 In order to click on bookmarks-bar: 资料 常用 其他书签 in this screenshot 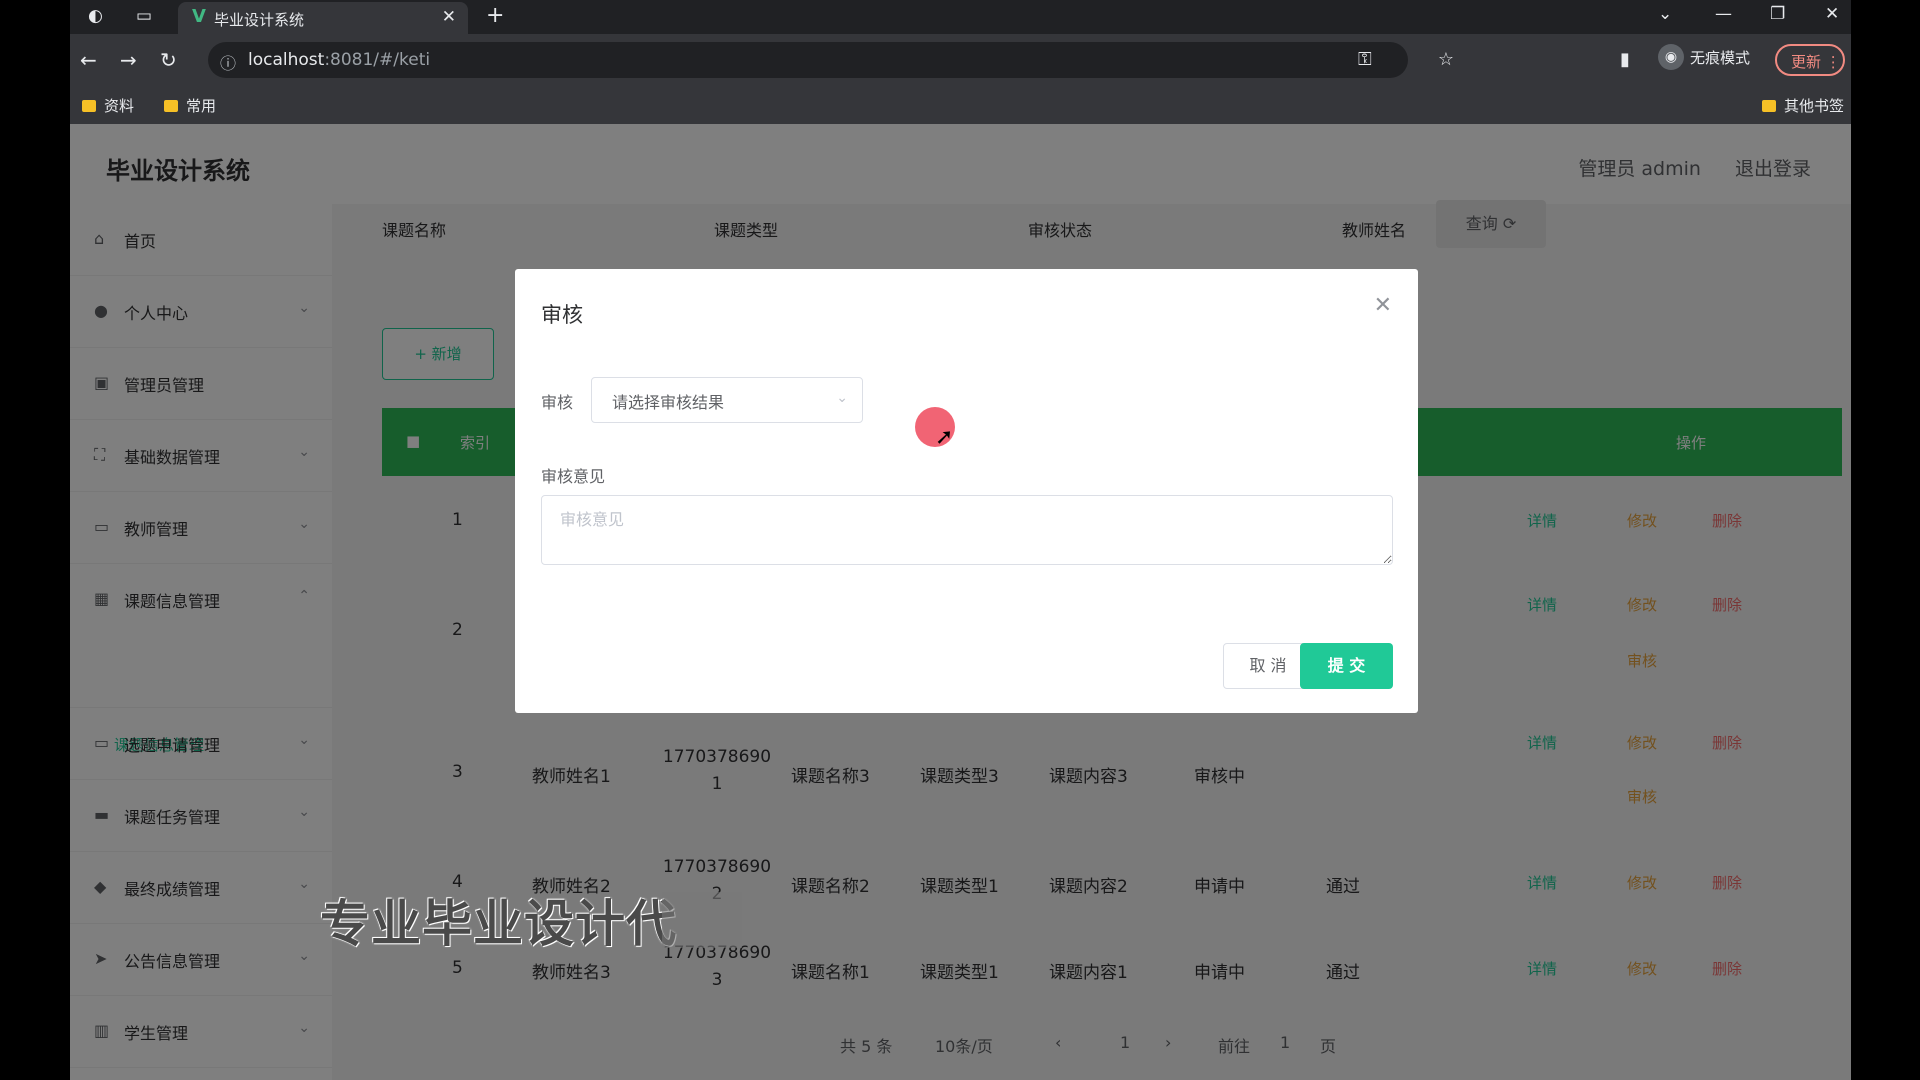, I will do `click(960, 106)`.